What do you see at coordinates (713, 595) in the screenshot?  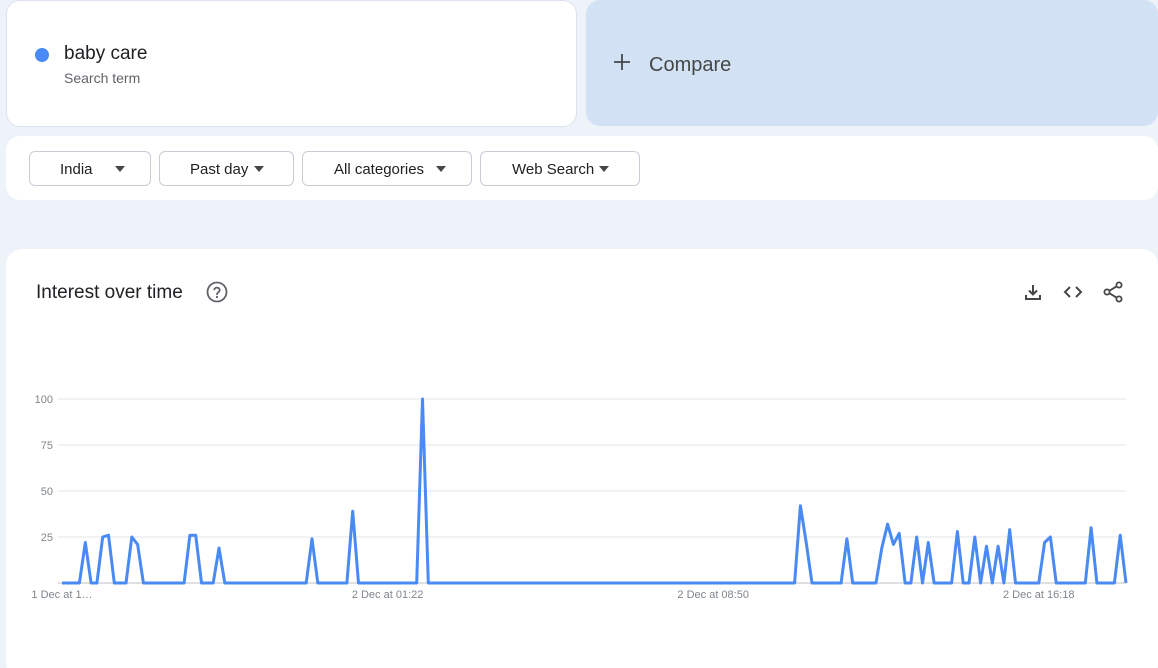 I see `x-tick-label: 2 Dec at 08:50` at bounding box center [713, 595].